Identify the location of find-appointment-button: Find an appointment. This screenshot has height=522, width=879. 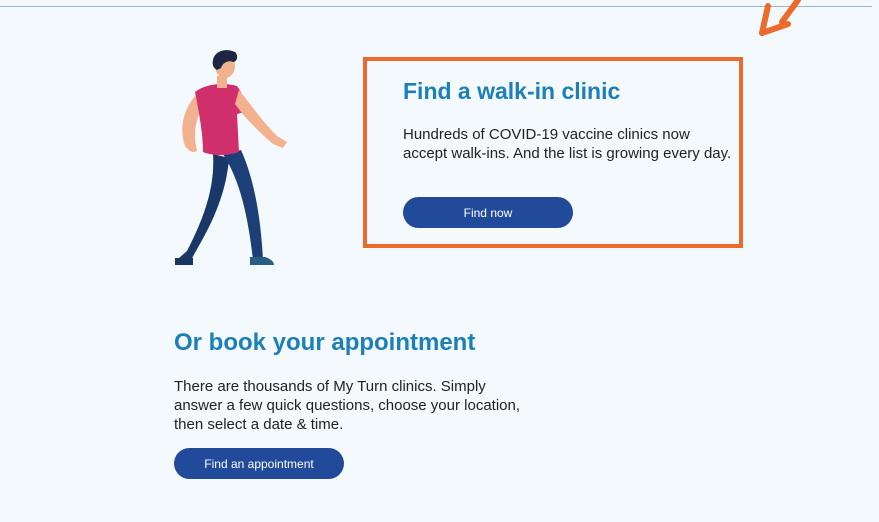
(259, 463).